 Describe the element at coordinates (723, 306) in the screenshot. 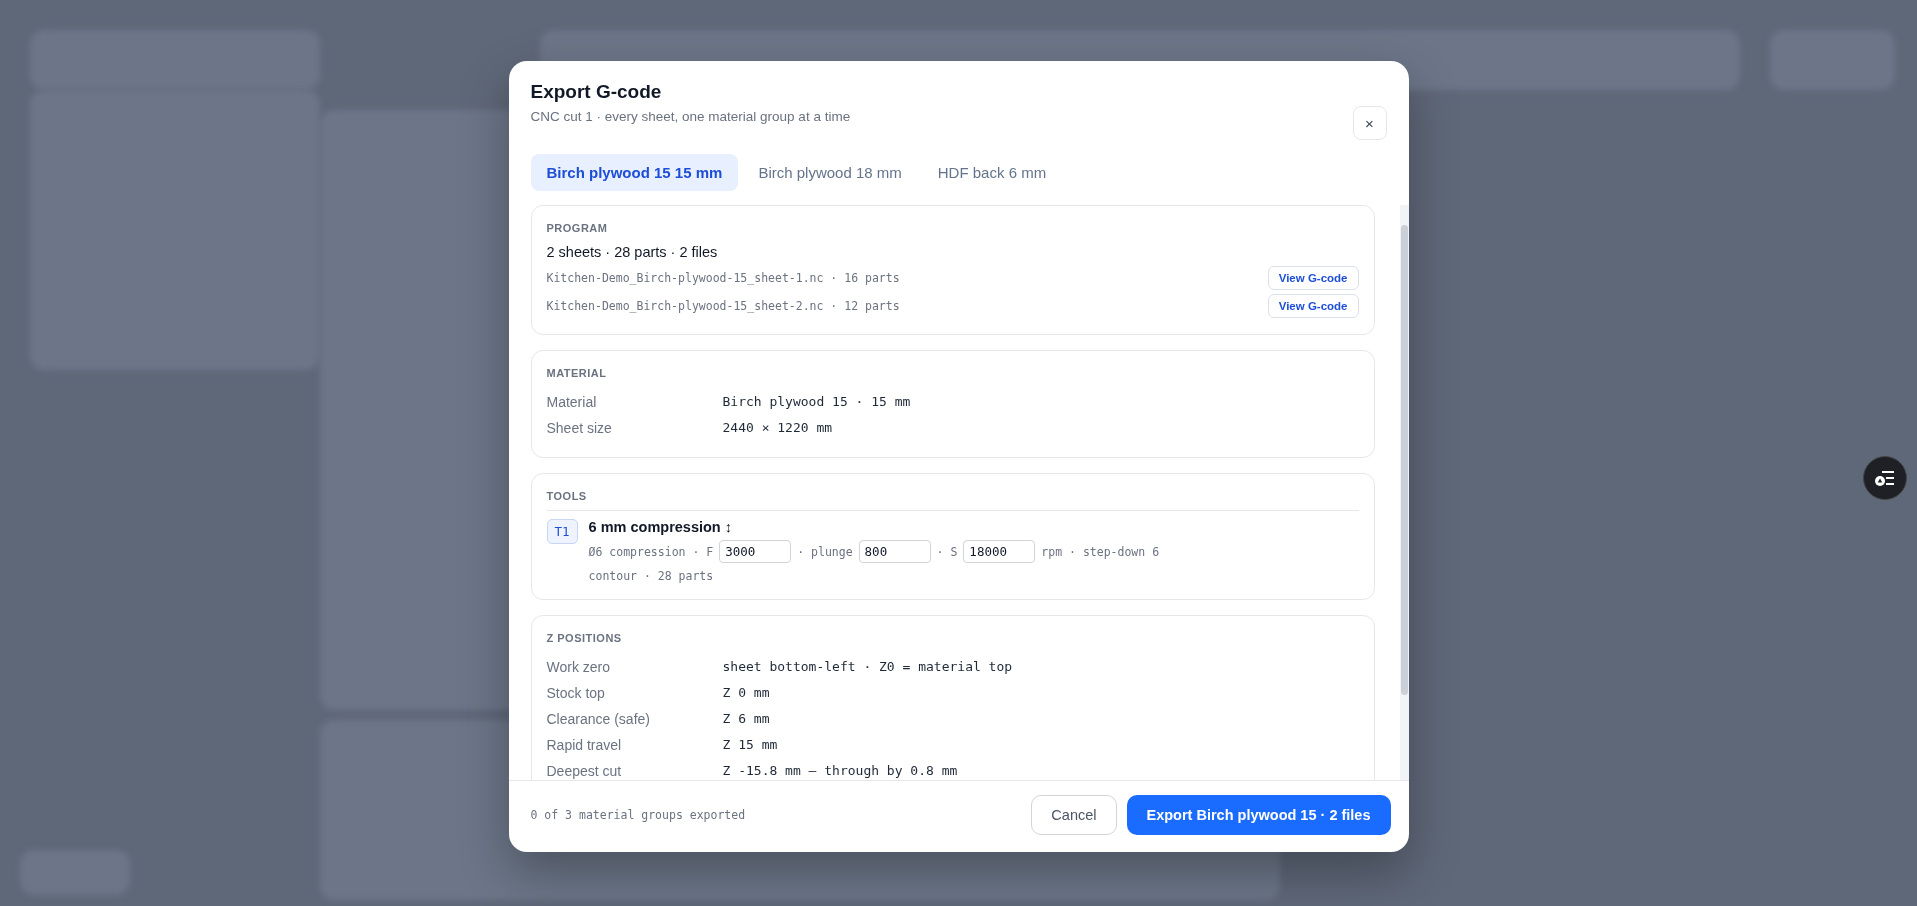

I see `file-name: Kitchen-Demo_Birch-plywood-15_sheet-2.nc · 12 parts` at that location.